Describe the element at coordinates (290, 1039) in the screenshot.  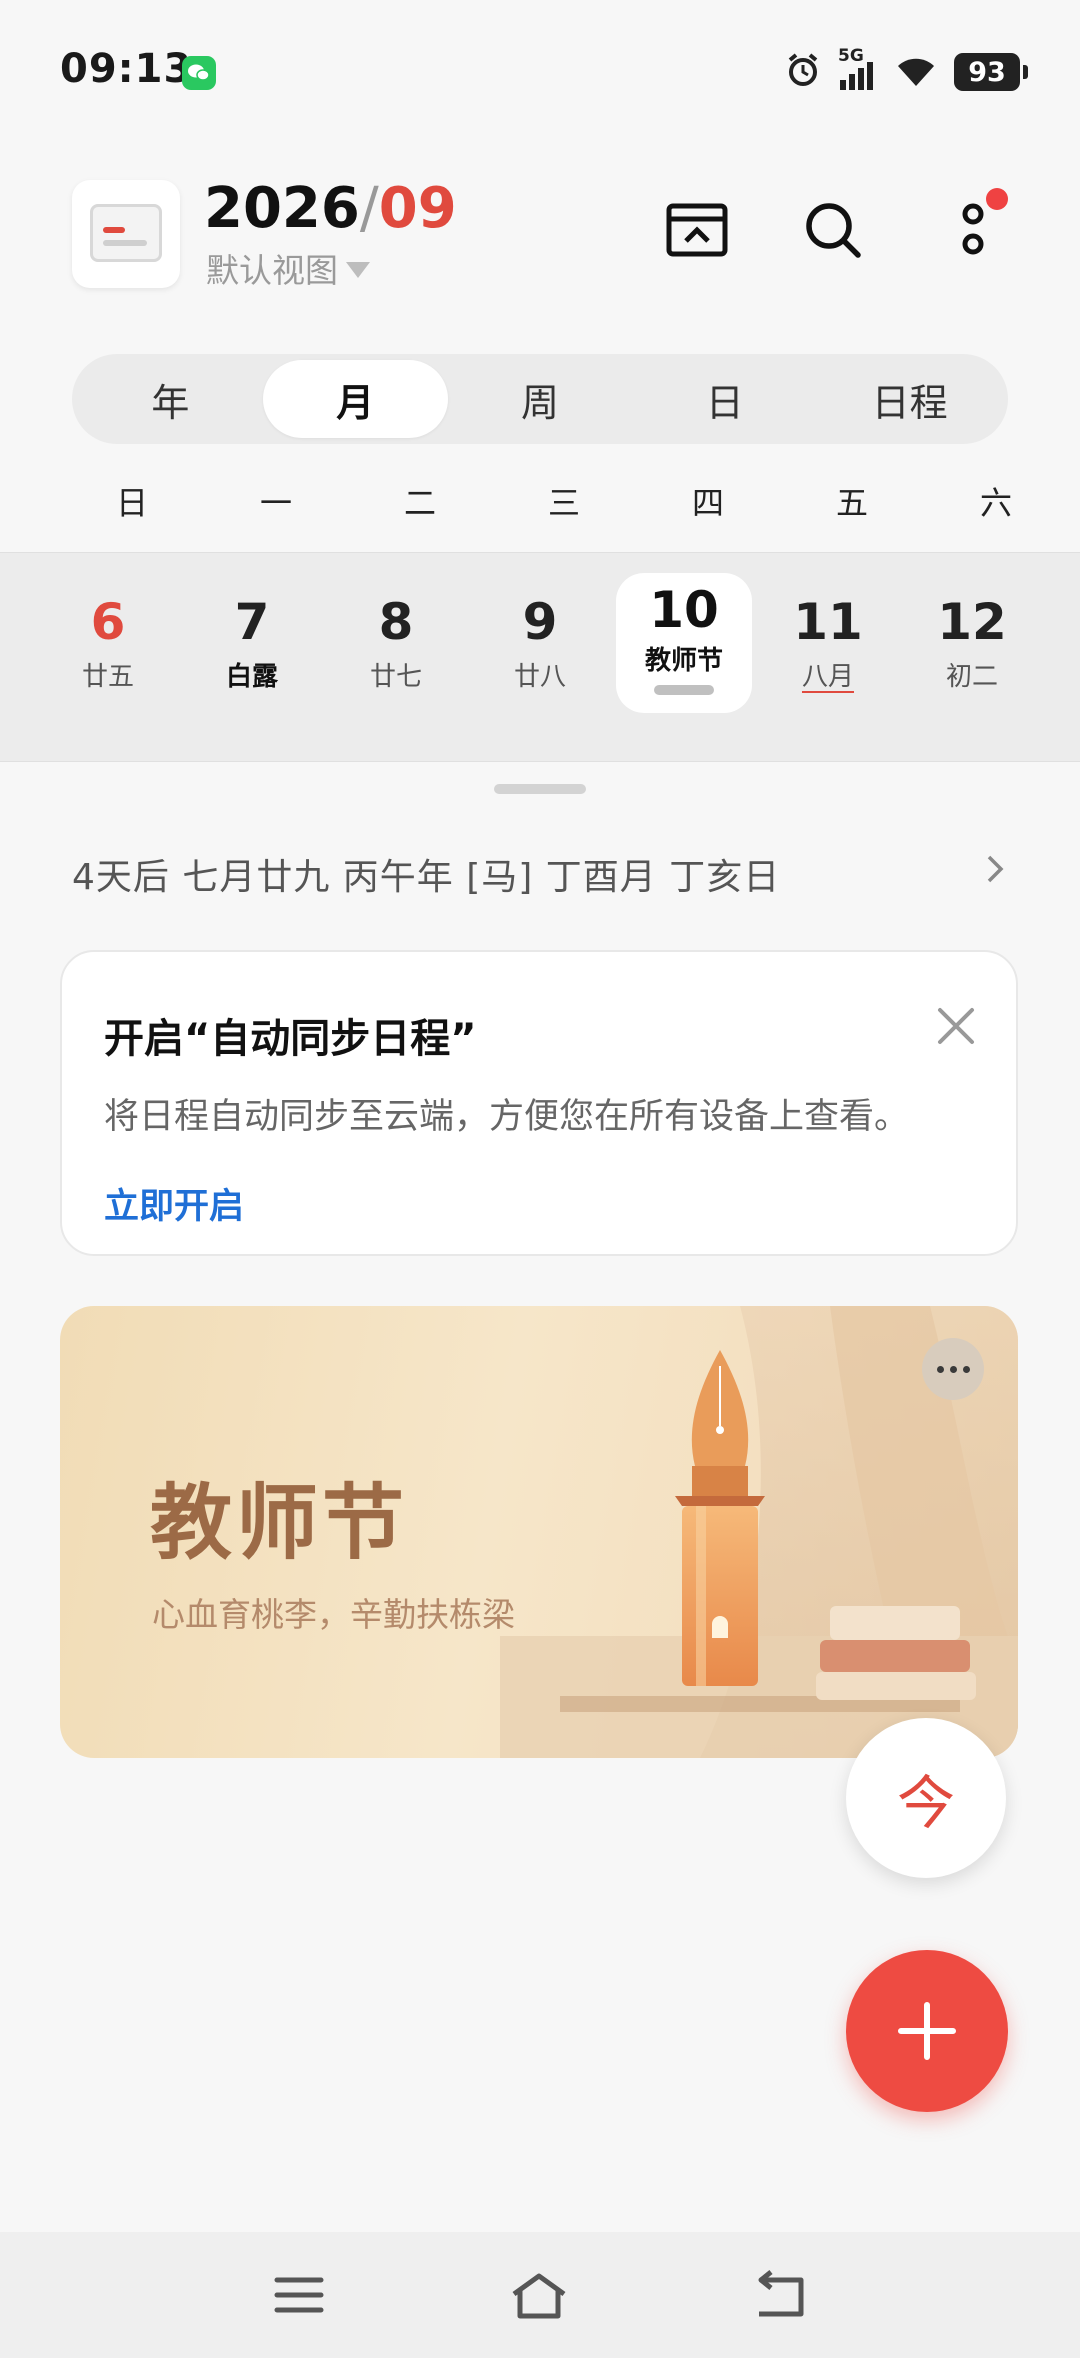
I see `sync-title: 开启“自动同步日程”` at that location.